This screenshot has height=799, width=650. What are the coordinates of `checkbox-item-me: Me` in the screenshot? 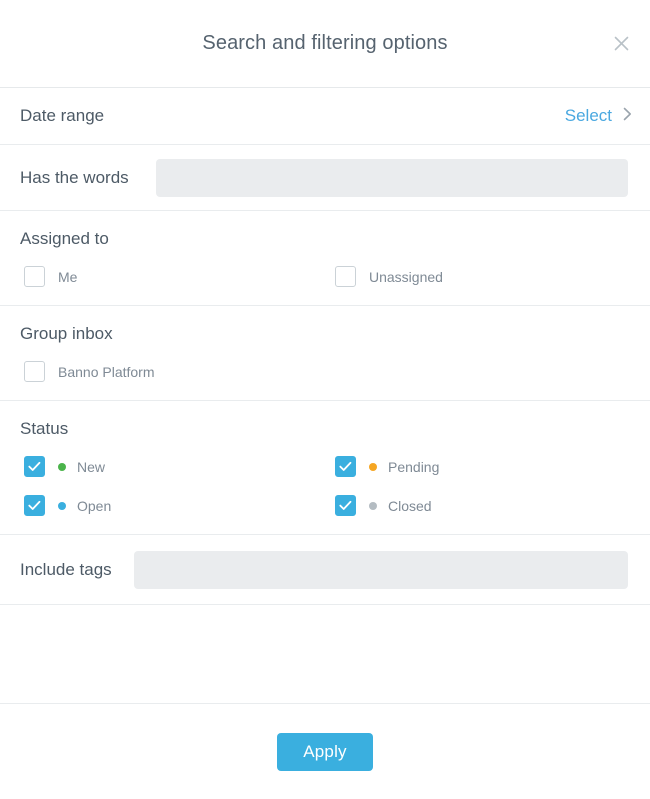 It's located at (177, 276).